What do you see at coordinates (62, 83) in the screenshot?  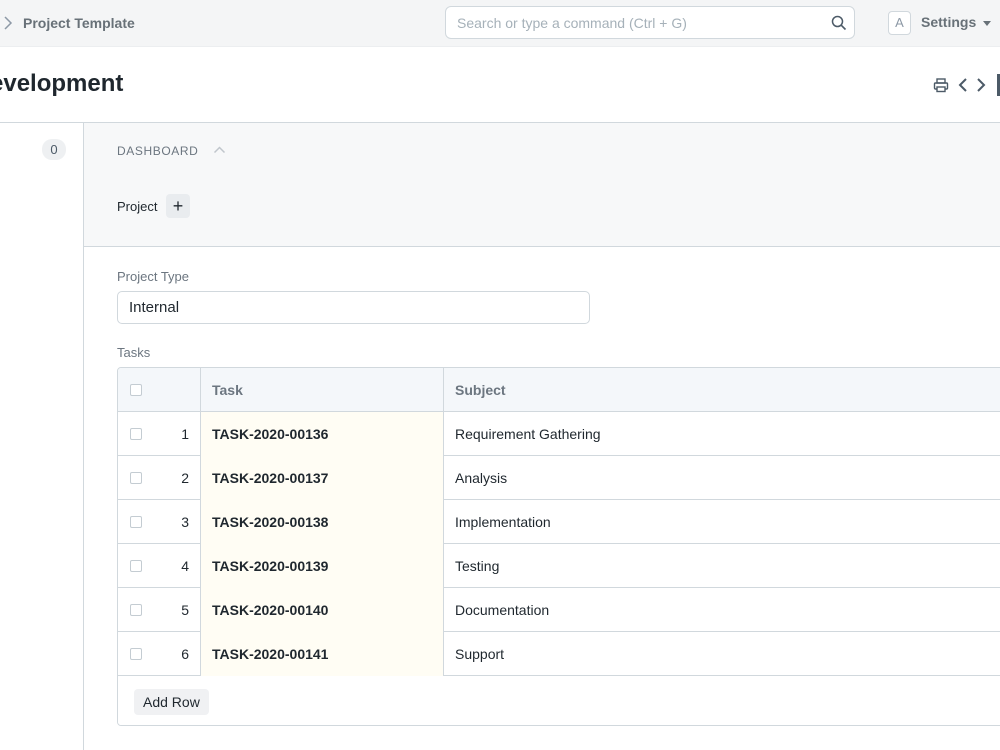 I see `page-title: evelopment` at bounding box center [62, 83].